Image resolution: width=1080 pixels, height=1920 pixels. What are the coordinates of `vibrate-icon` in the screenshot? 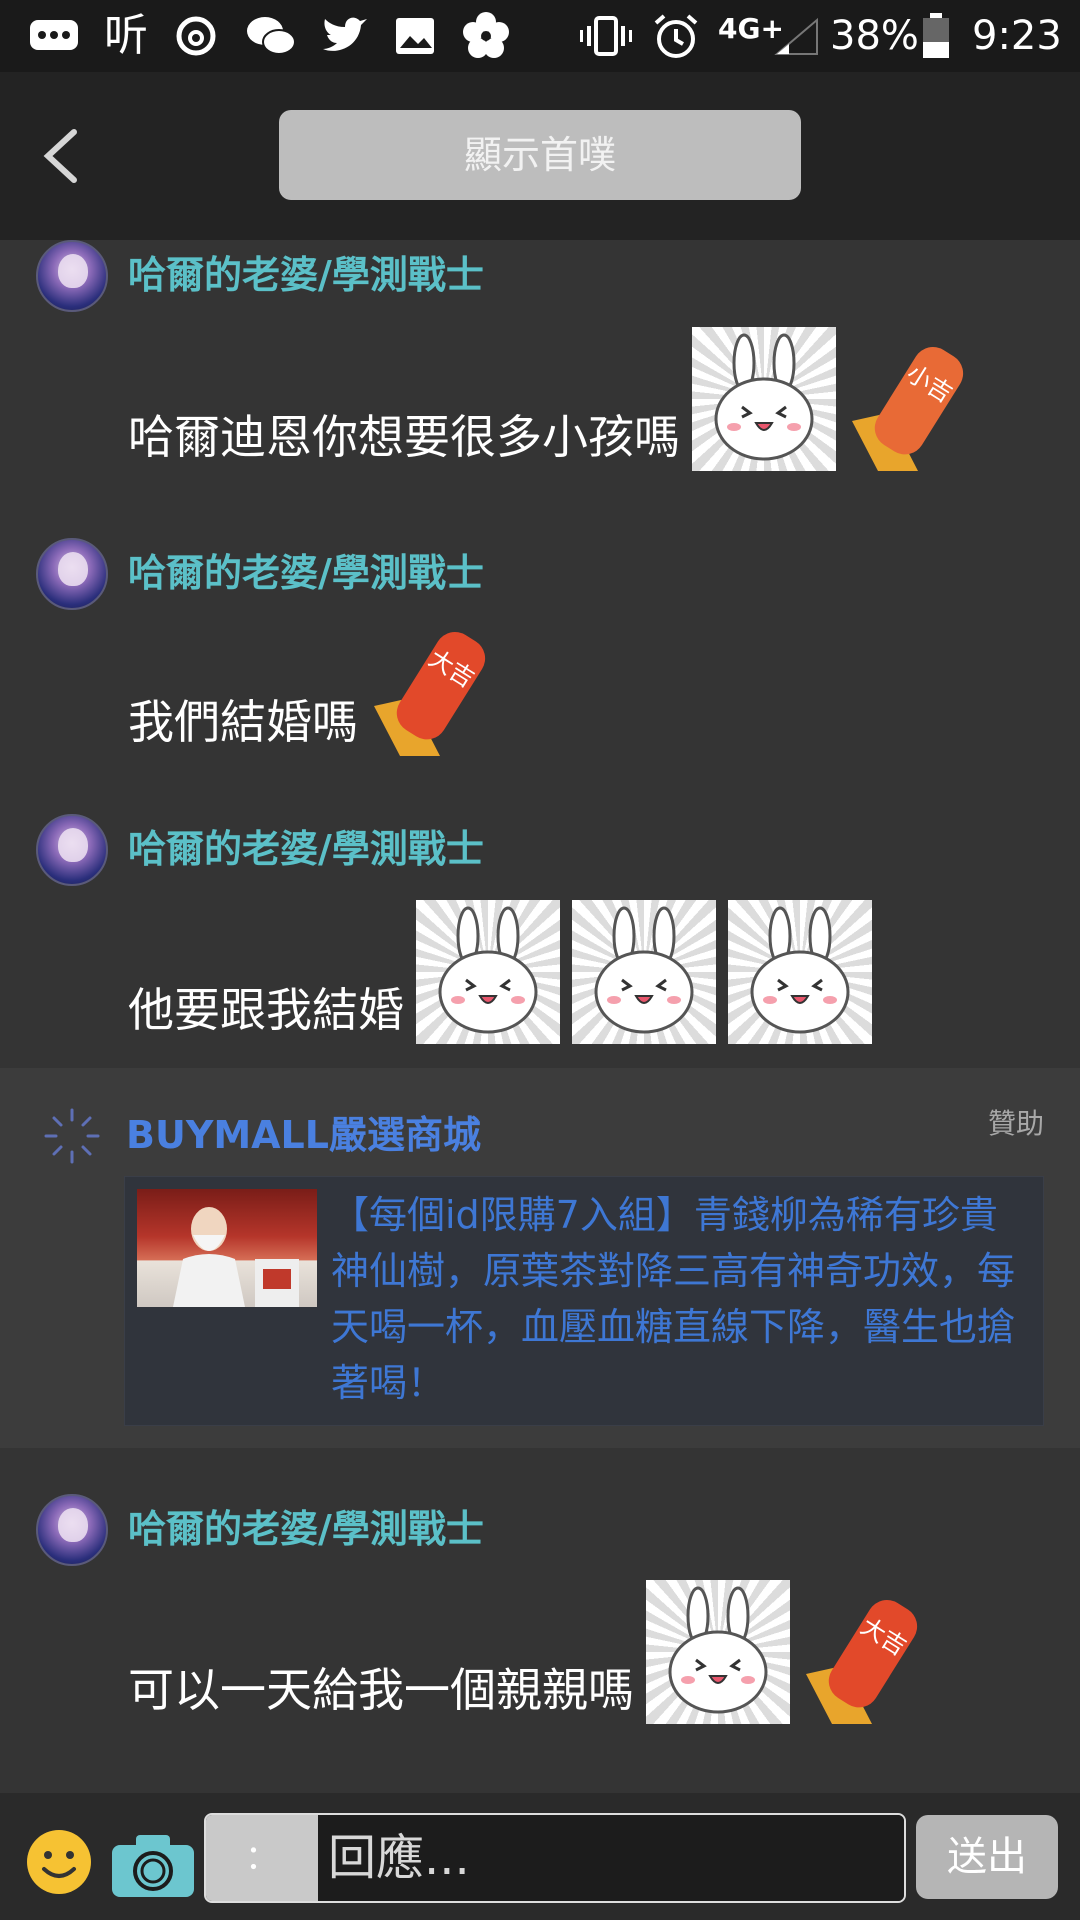 It's located at (606, 36).